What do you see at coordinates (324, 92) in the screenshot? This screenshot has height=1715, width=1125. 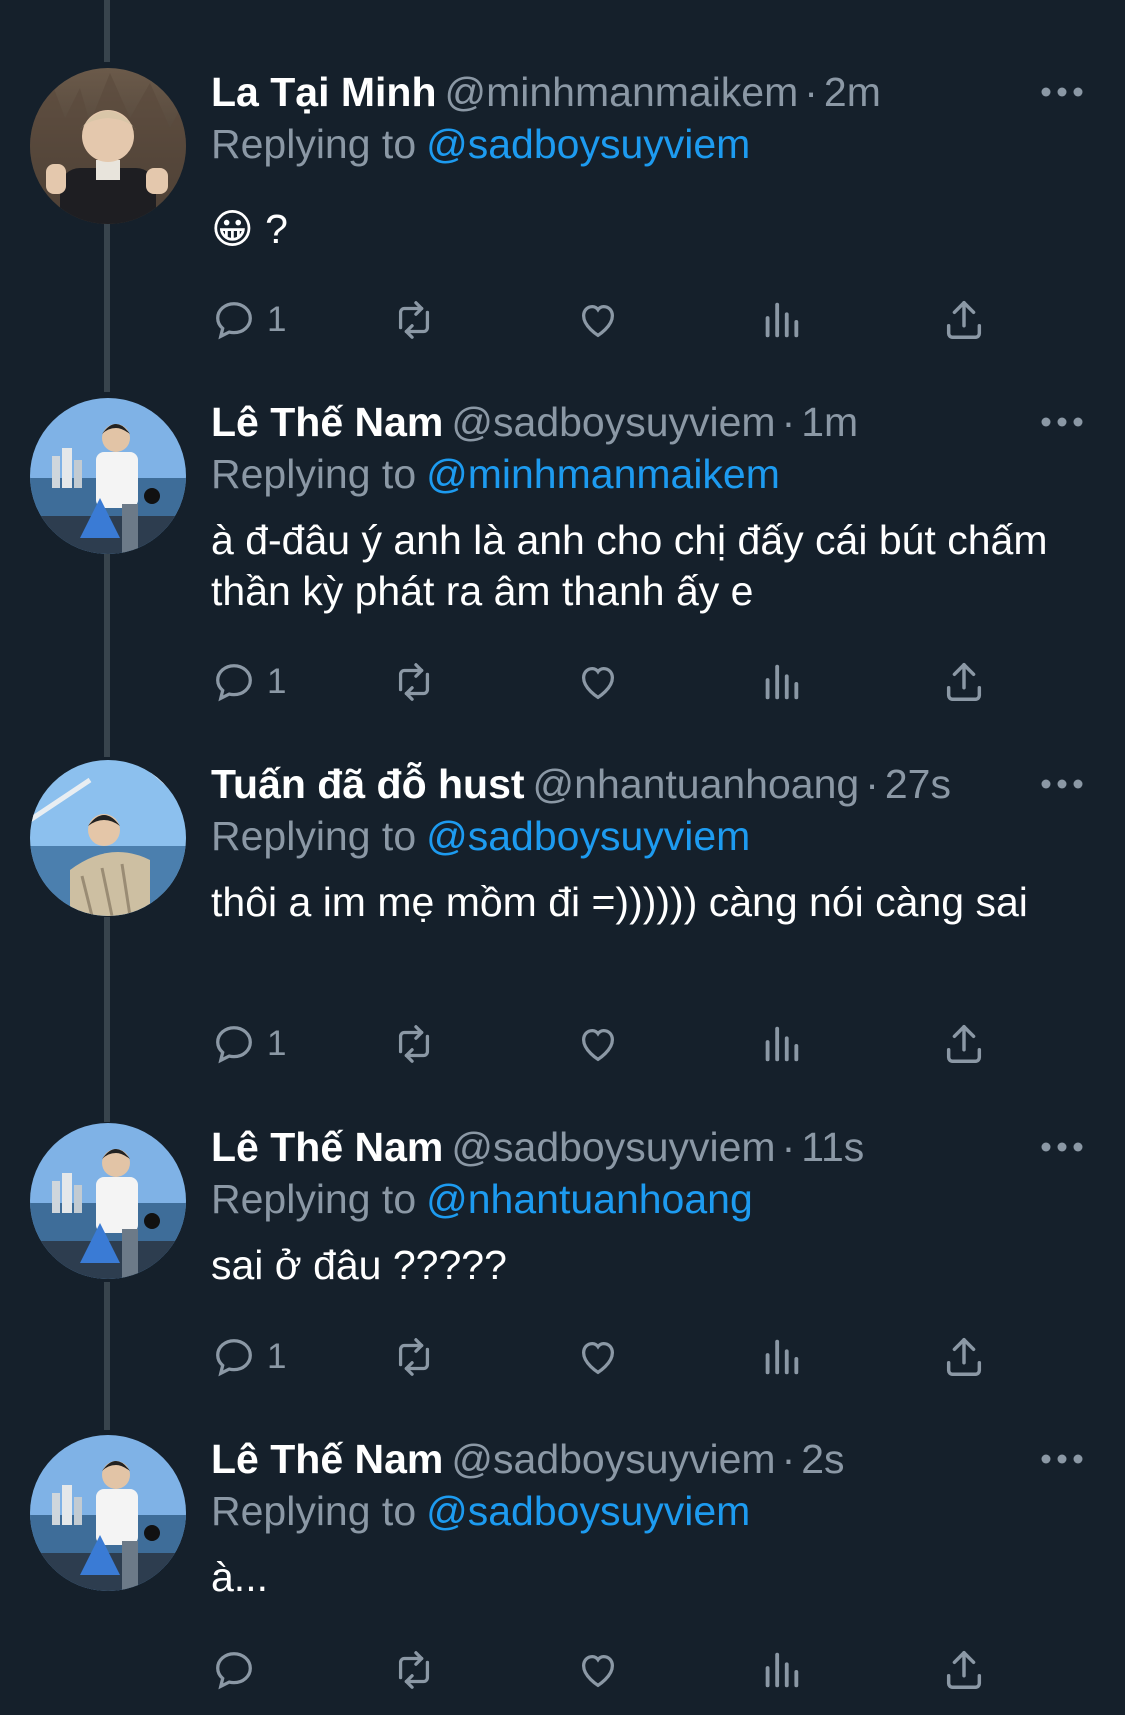 I see `display-name: La Tại Minh` at bounding box center [324, 92].